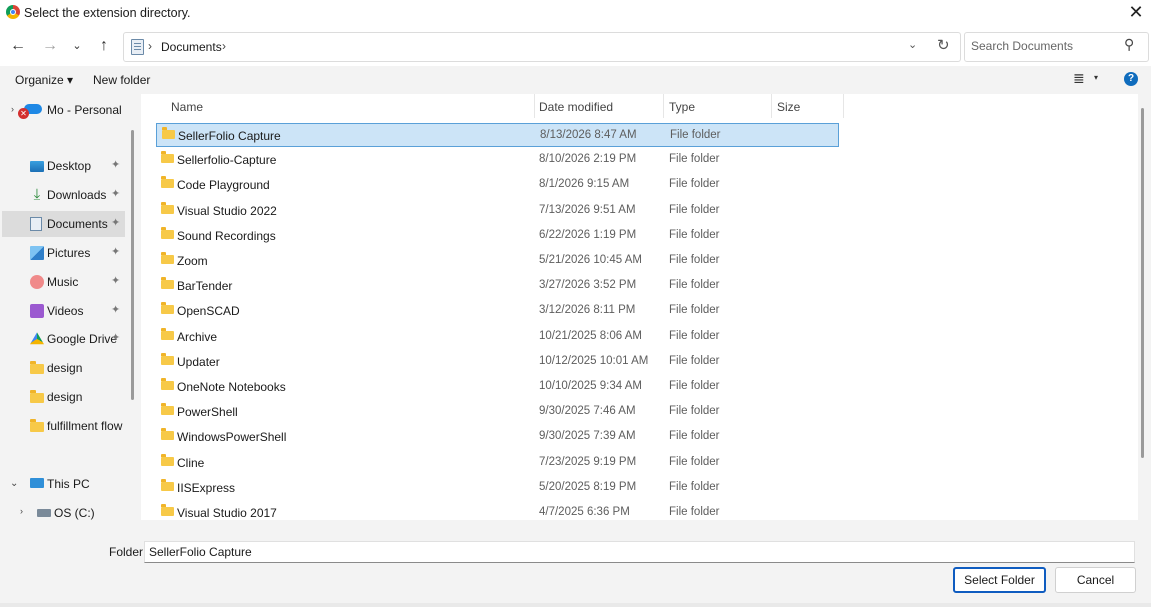 This screenshot has height=607, width=1151. Describe the element at coordinates (682, 107) in the screenshot. I see `column-header-type: Type` at that location.